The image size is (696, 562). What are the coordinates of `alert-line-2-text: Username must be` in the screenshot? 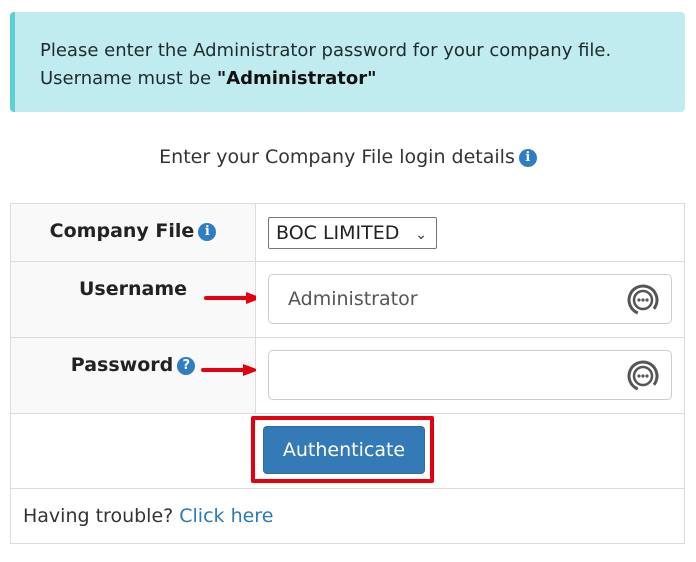 It's located at (128, 78).